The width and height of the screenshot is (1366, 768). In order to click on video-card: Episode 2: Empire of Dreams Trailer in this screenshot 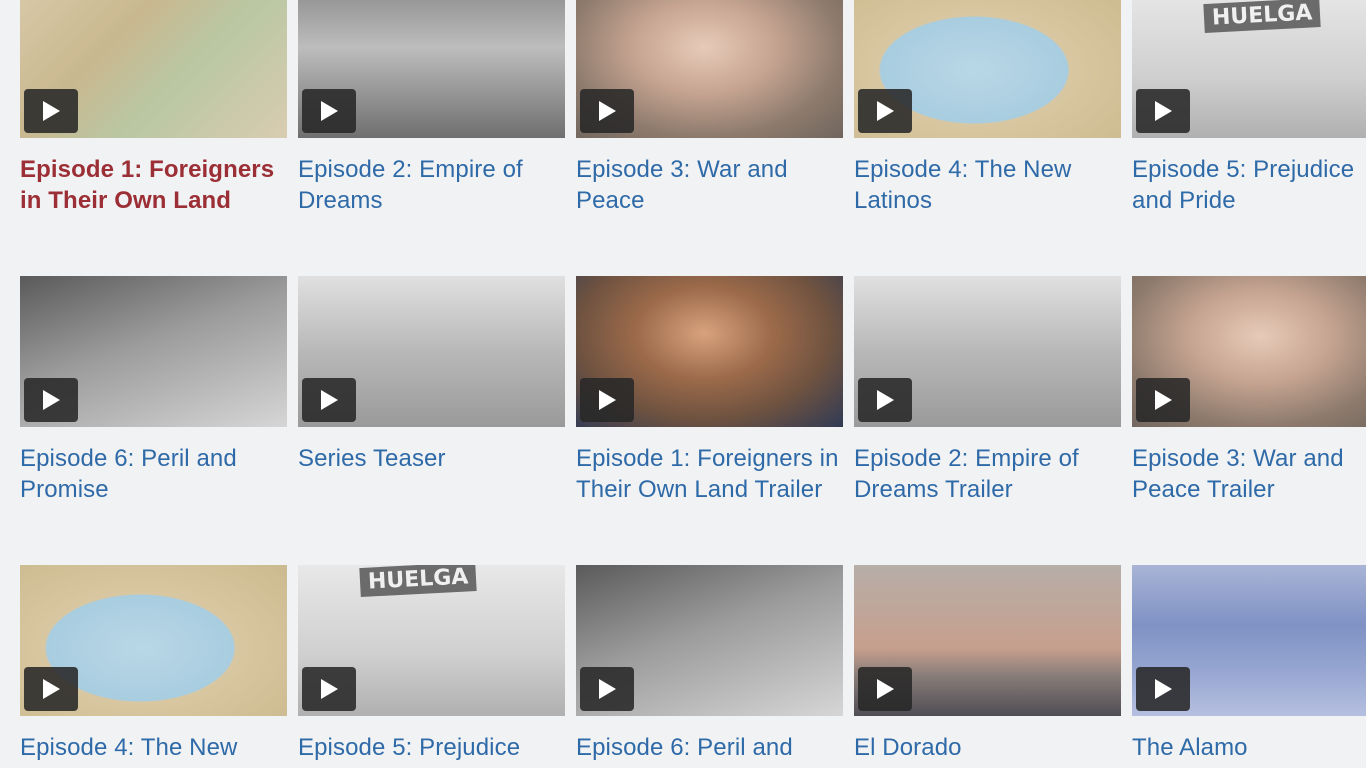, I will do `click(987, 390)`.